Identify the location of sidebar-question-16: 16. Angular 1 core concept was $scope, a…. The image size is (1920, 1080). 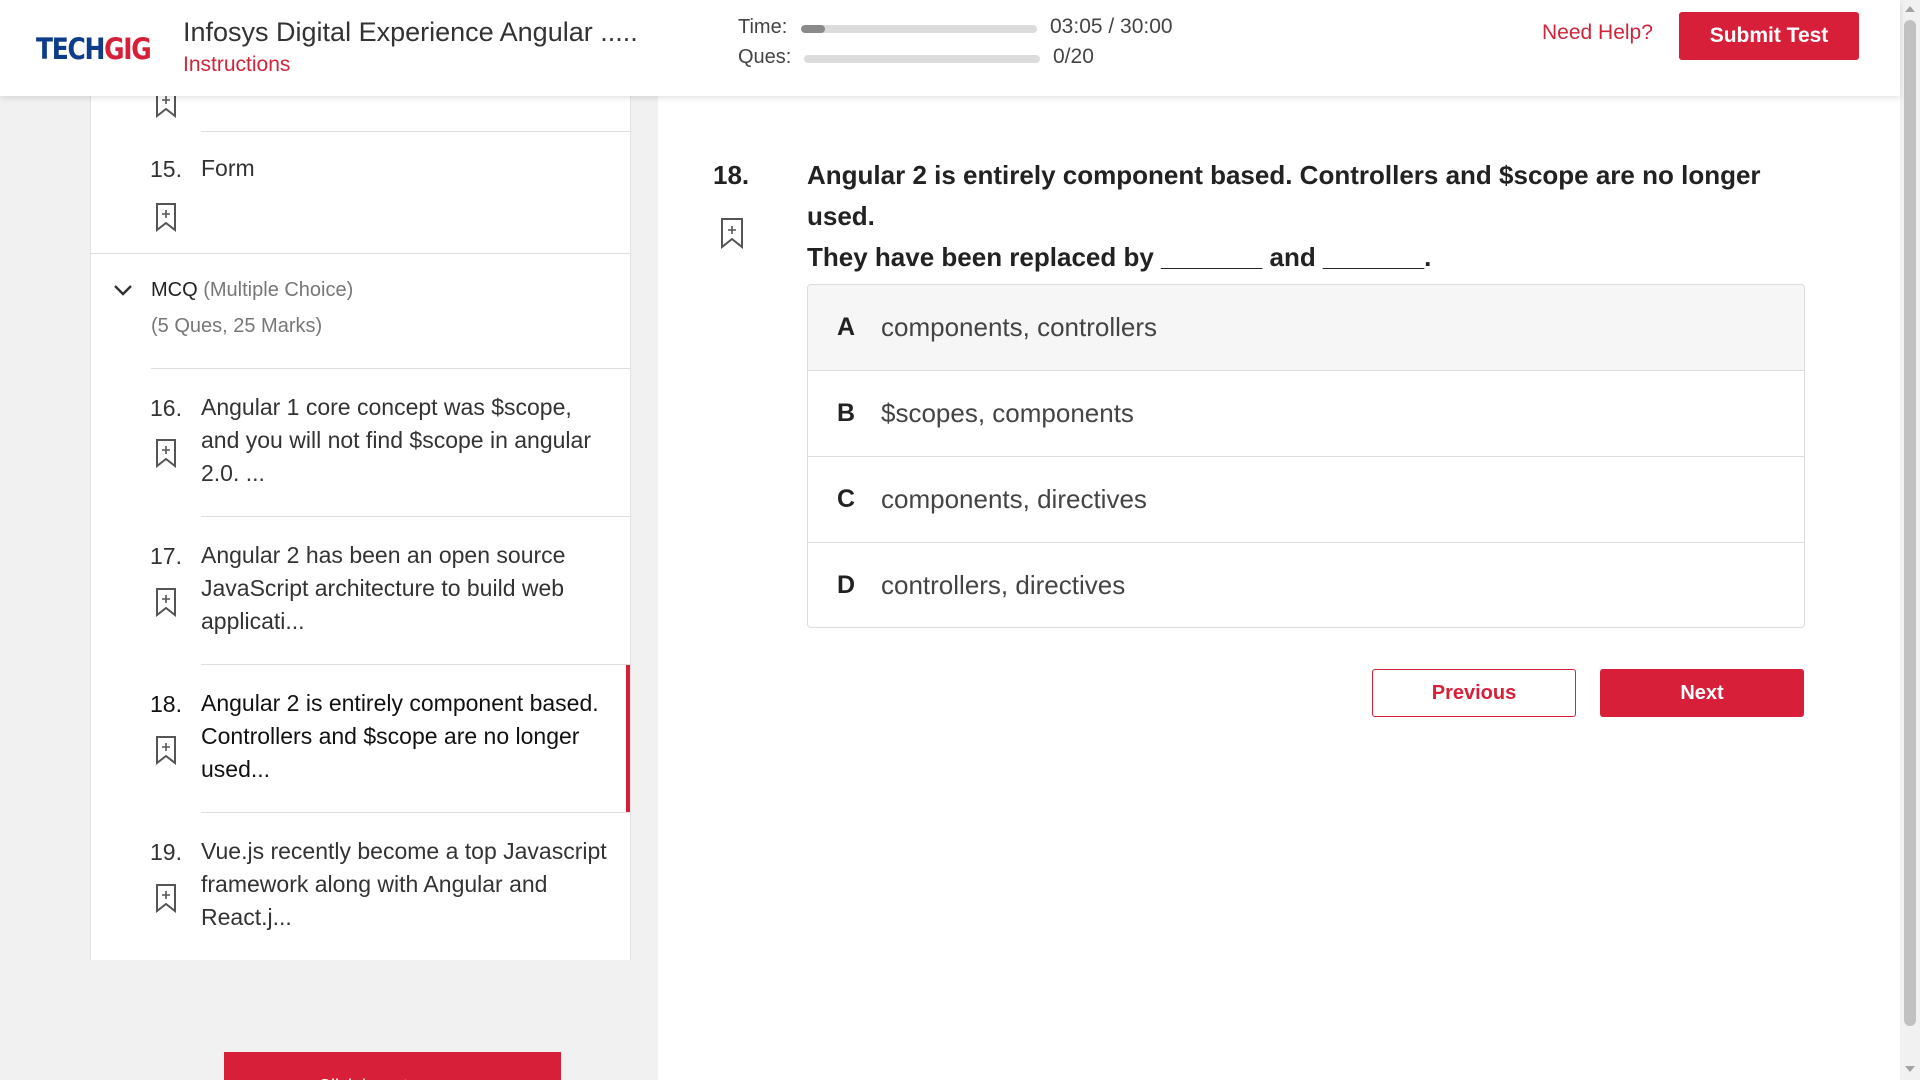
(360, 443).